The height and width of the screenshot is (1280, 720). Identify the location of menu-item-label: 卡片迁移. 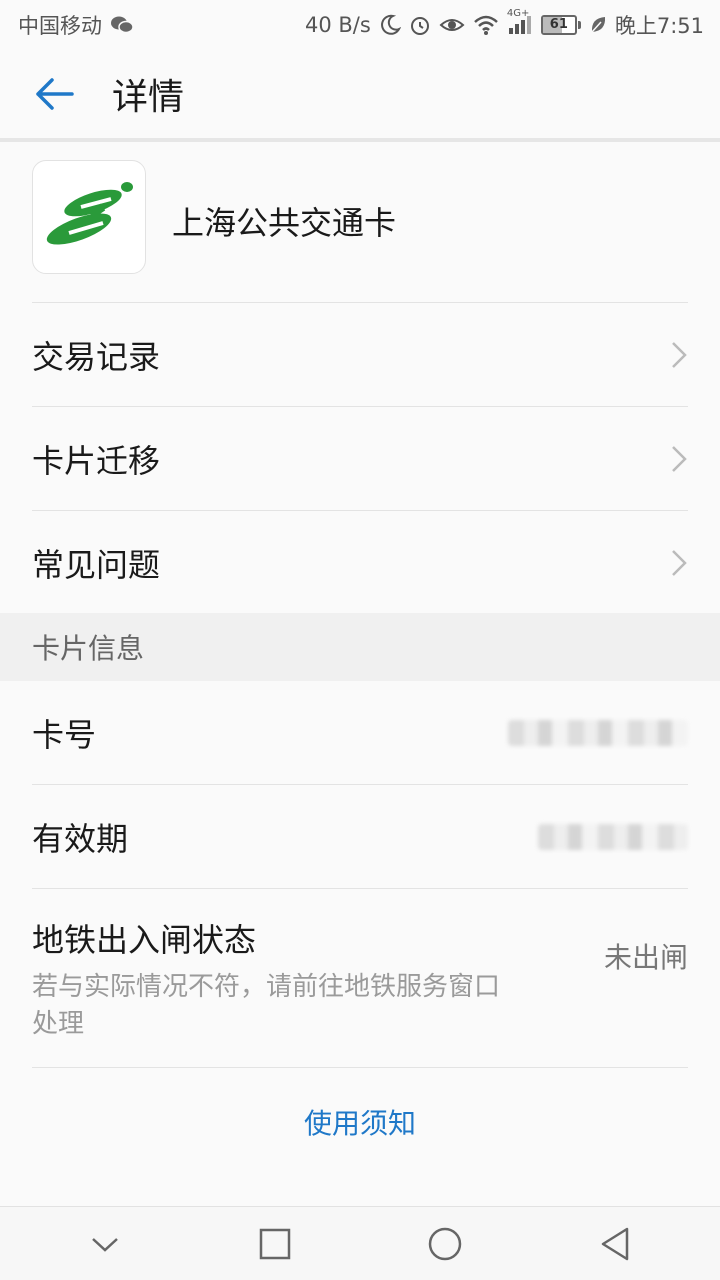
(96, 461).